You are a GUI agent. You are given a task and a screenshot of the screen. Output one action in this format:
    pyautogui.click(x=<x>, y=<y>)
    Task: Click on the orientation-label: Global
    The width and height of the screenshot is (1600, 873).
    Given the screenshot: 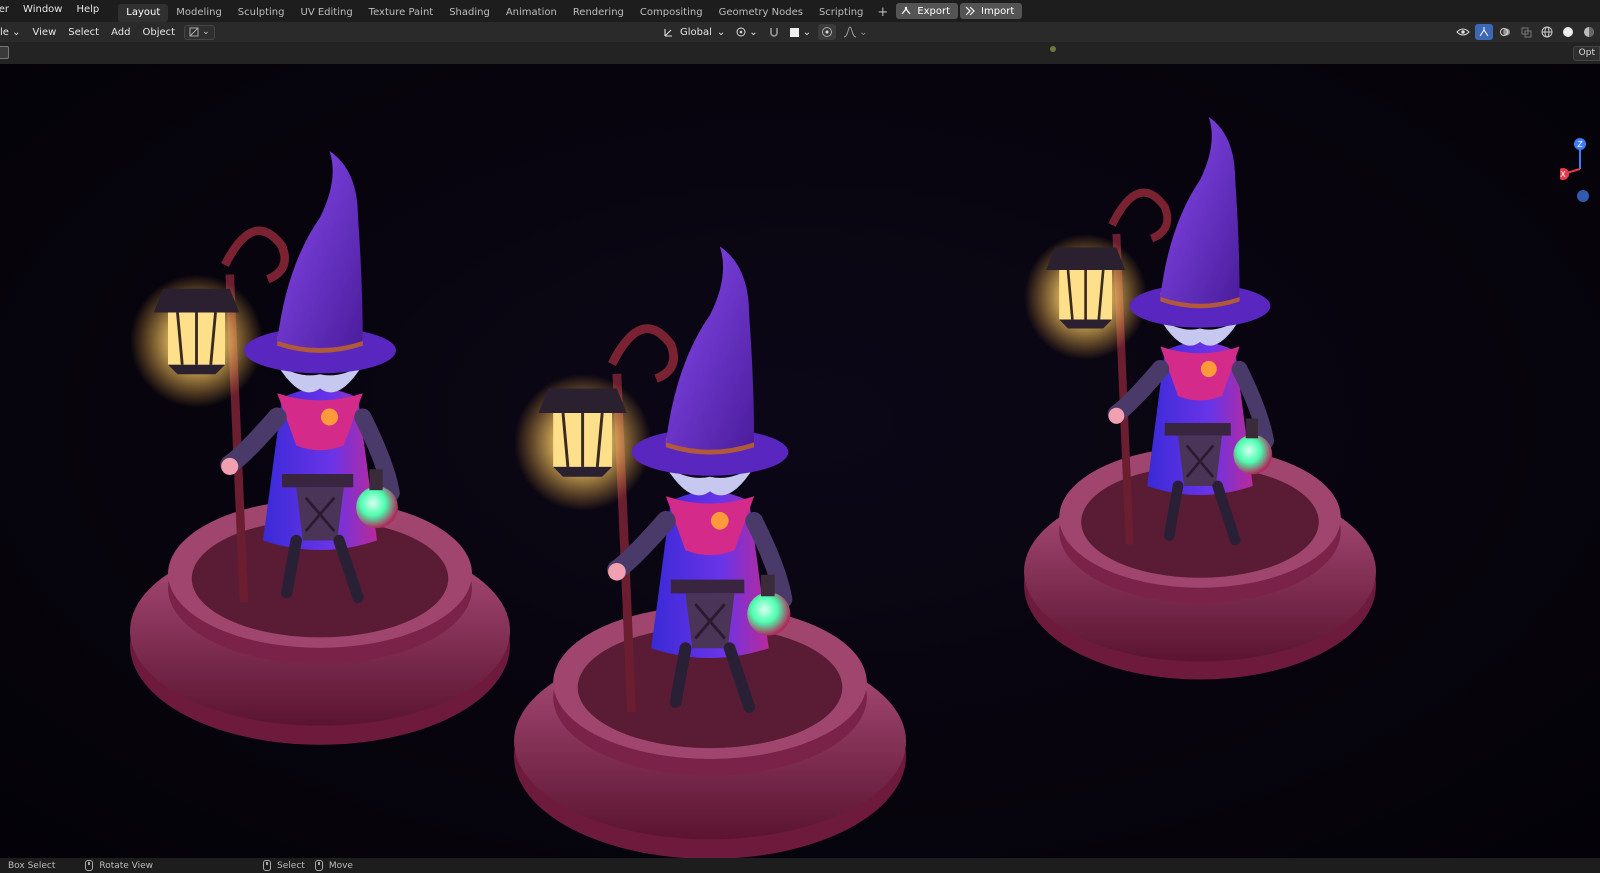 What is the action you would take?
    pyautogui.click(x=696, y=32)
    